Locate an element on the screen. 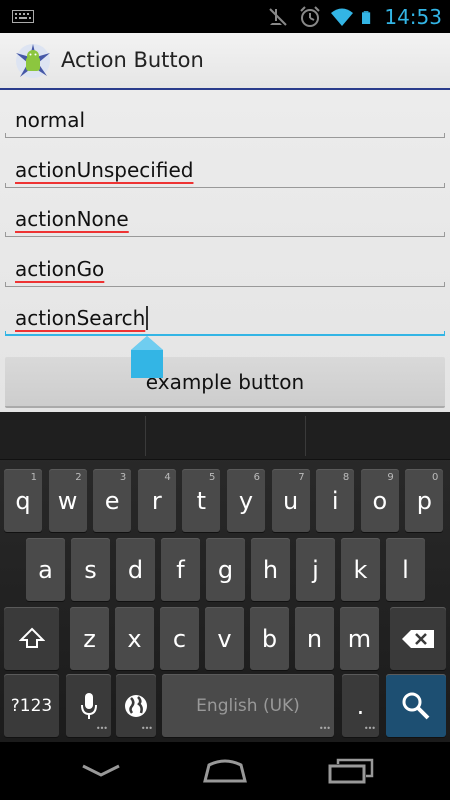  field-value: actionUnspecified is located at coordinates (104, 170).